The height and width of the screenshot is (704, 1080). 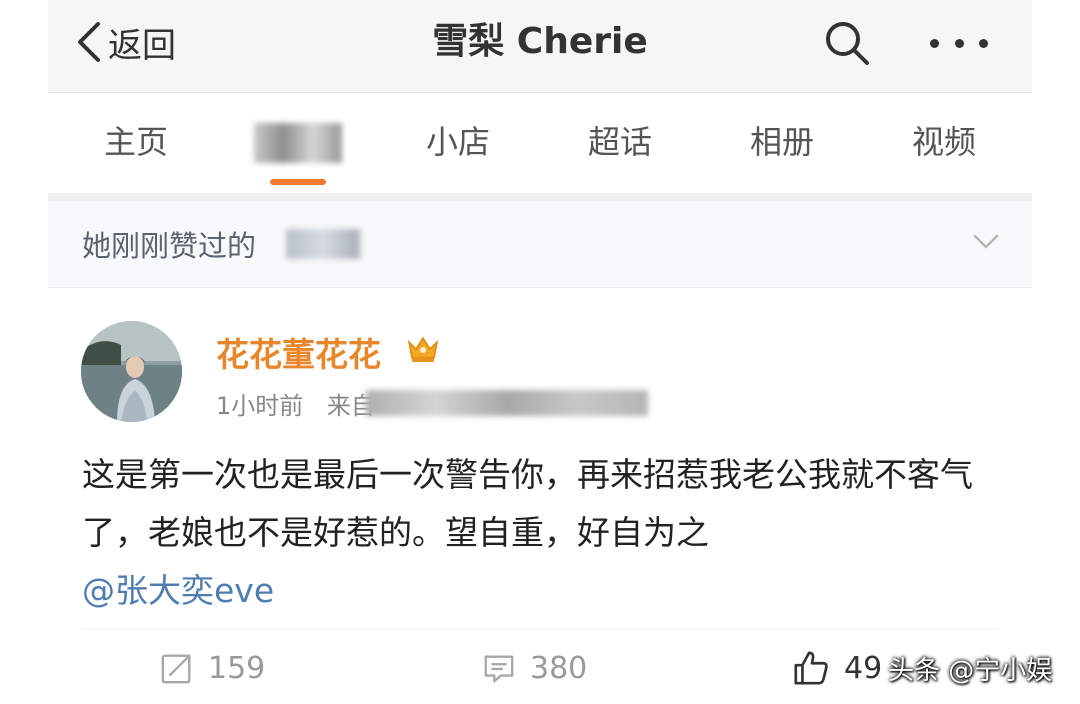 I want to click on page-title: 雪梨 Cherie, so click(x=540, y=41).